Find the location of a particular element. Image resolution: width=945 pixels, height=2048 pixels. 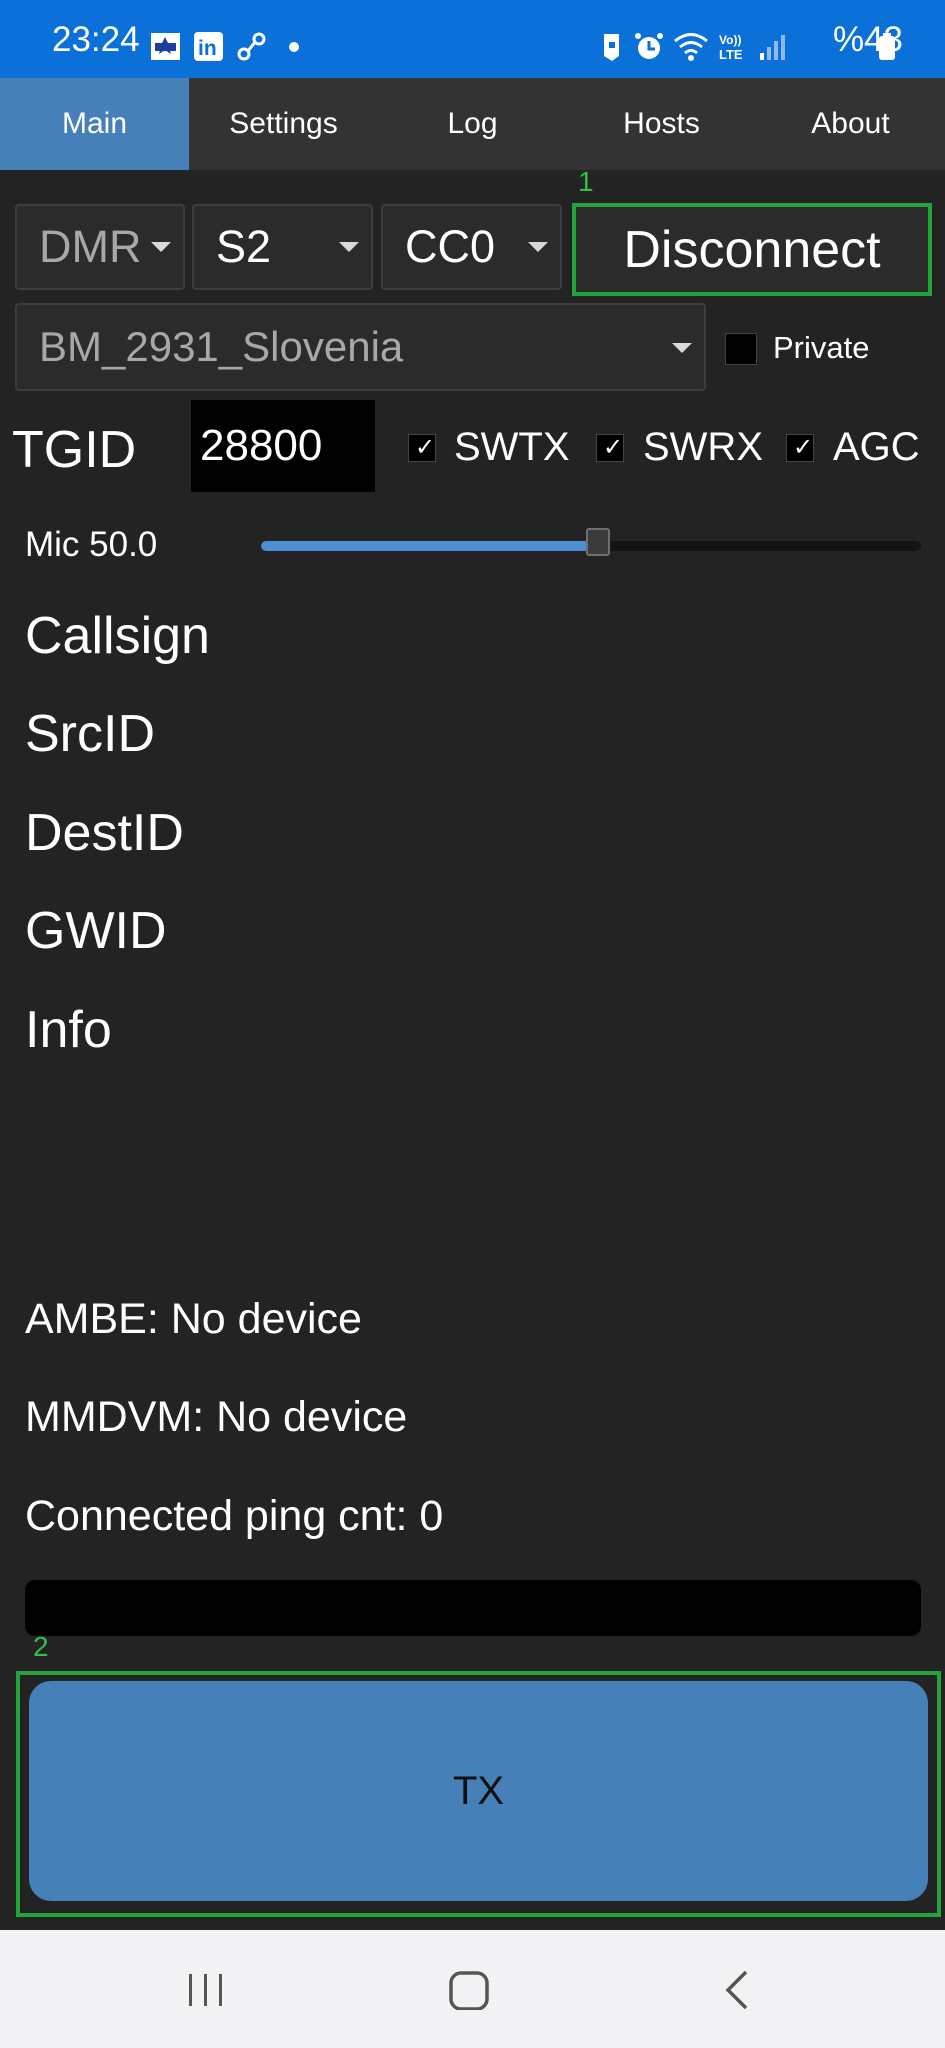

tab-about: About is located at coordinates (850, 124).